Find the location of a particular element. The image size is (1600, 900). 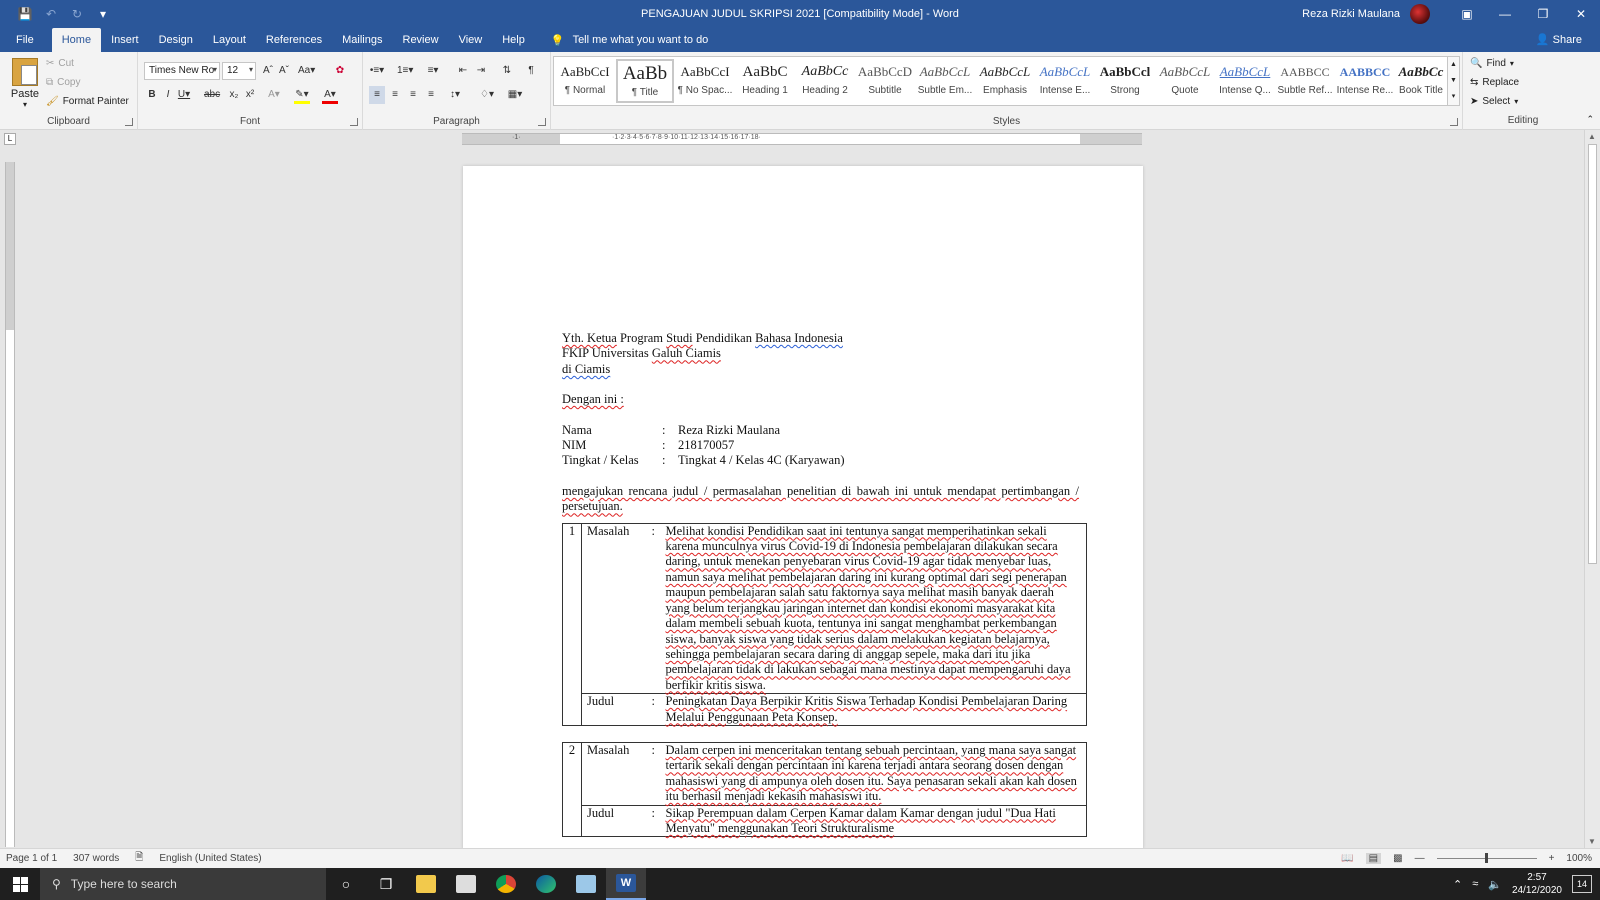

font-color-icon: A▾ is located at coordinates (330, 95).